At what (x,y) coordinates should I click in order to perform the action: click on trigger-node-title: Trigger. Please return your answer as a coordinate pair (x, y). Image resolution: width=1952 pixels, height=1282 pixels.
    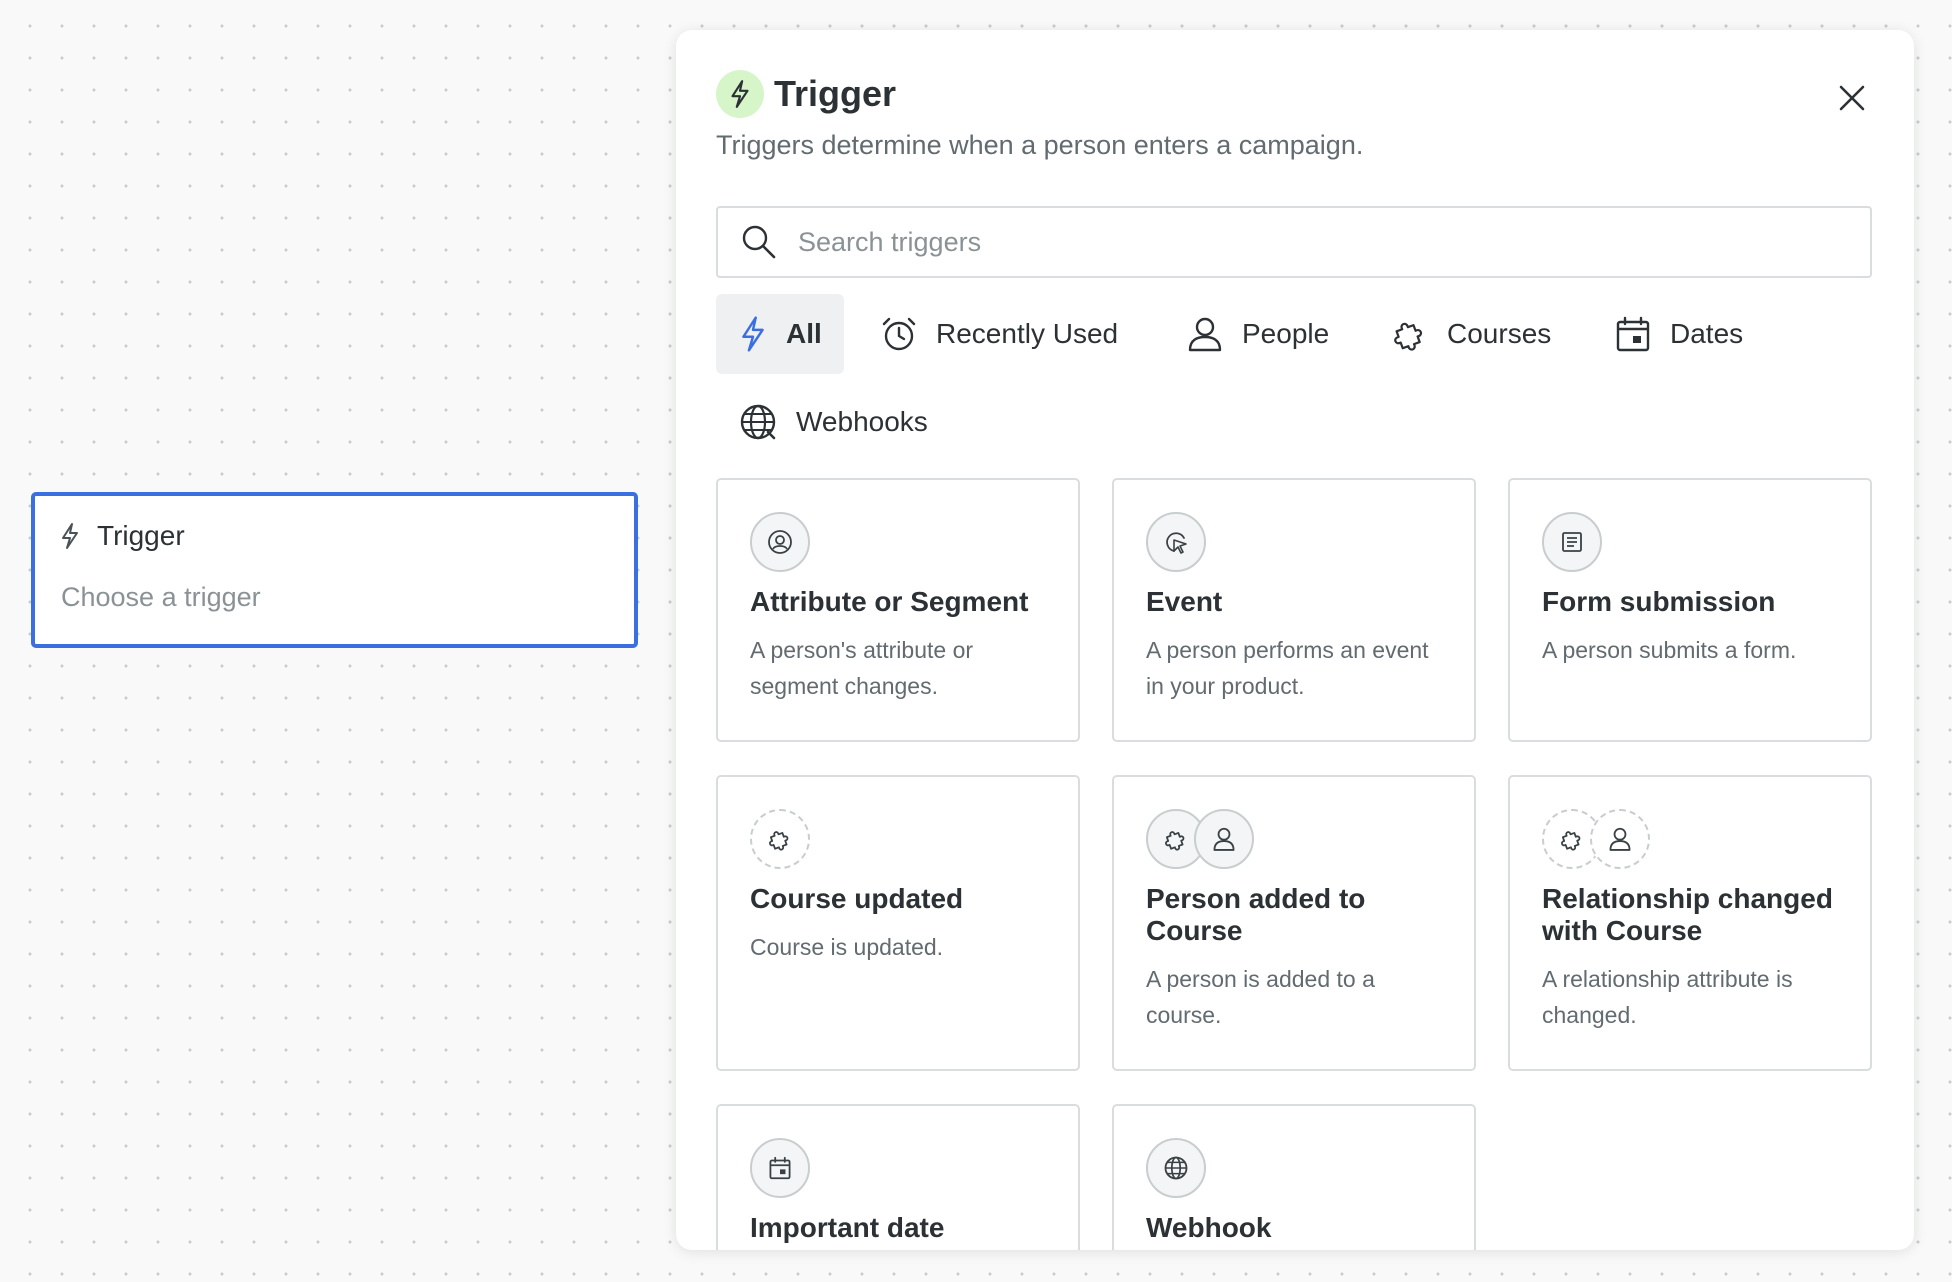
    Looking at the image, I should click on (141, 535).